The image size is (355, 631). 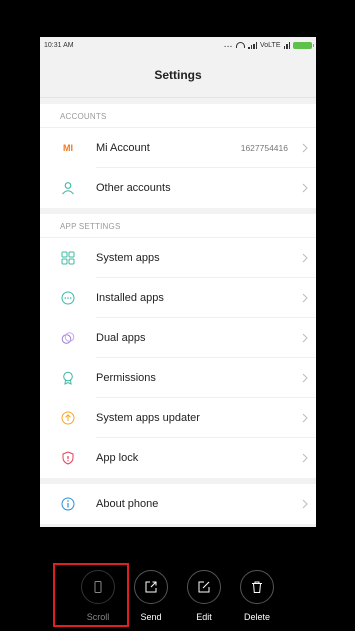 What do you see at coordinates (148, 418) in the screenshot?
I see `item-label: System apps updater` at bounding box center [148, 418].